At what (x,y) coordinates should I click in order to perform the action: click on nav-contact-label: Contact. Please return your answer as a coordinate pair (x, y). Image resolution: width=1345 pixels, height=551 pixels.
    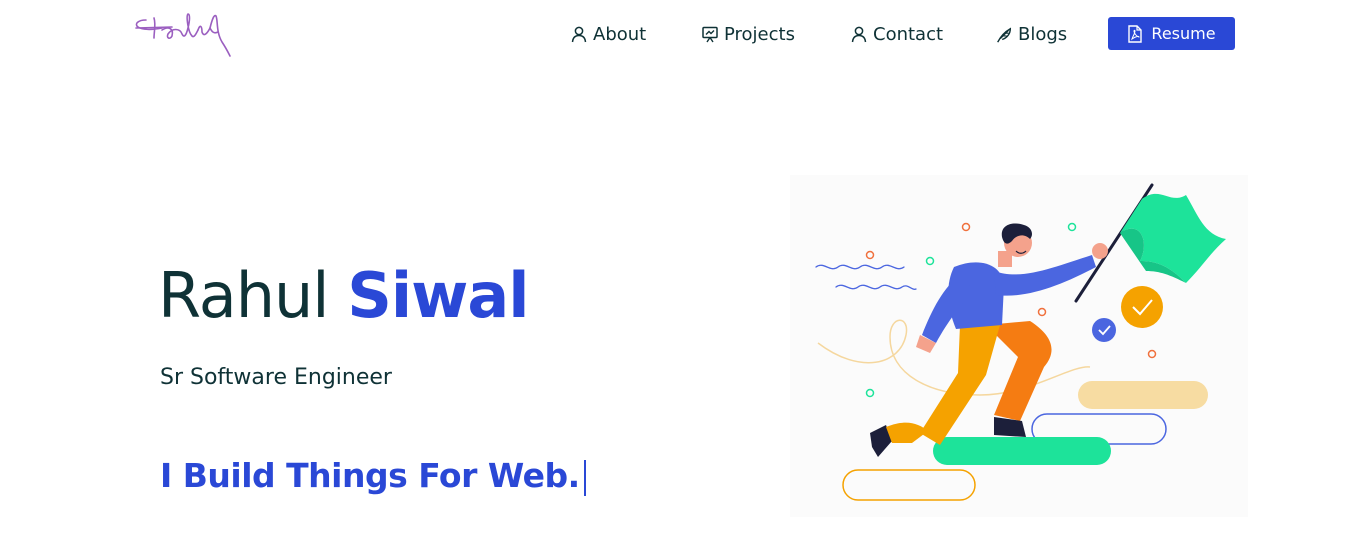
    Looking at the image, I should click on (908, 34).